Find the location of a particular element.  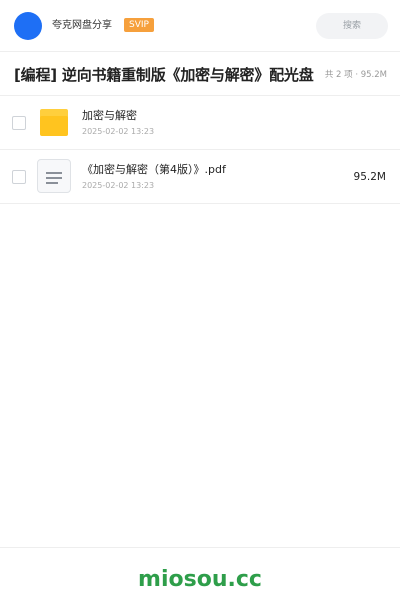

share-title-row: [编程] 逆向书籍重制版《加密与解密》配光盘 共 2 项 · 95.2M is located at coordinates (200, 74).